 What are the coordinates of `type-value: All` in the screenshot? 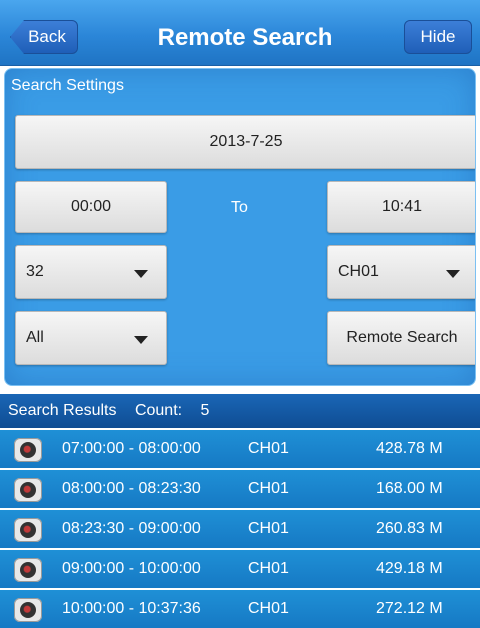 It's located at (35, 337).